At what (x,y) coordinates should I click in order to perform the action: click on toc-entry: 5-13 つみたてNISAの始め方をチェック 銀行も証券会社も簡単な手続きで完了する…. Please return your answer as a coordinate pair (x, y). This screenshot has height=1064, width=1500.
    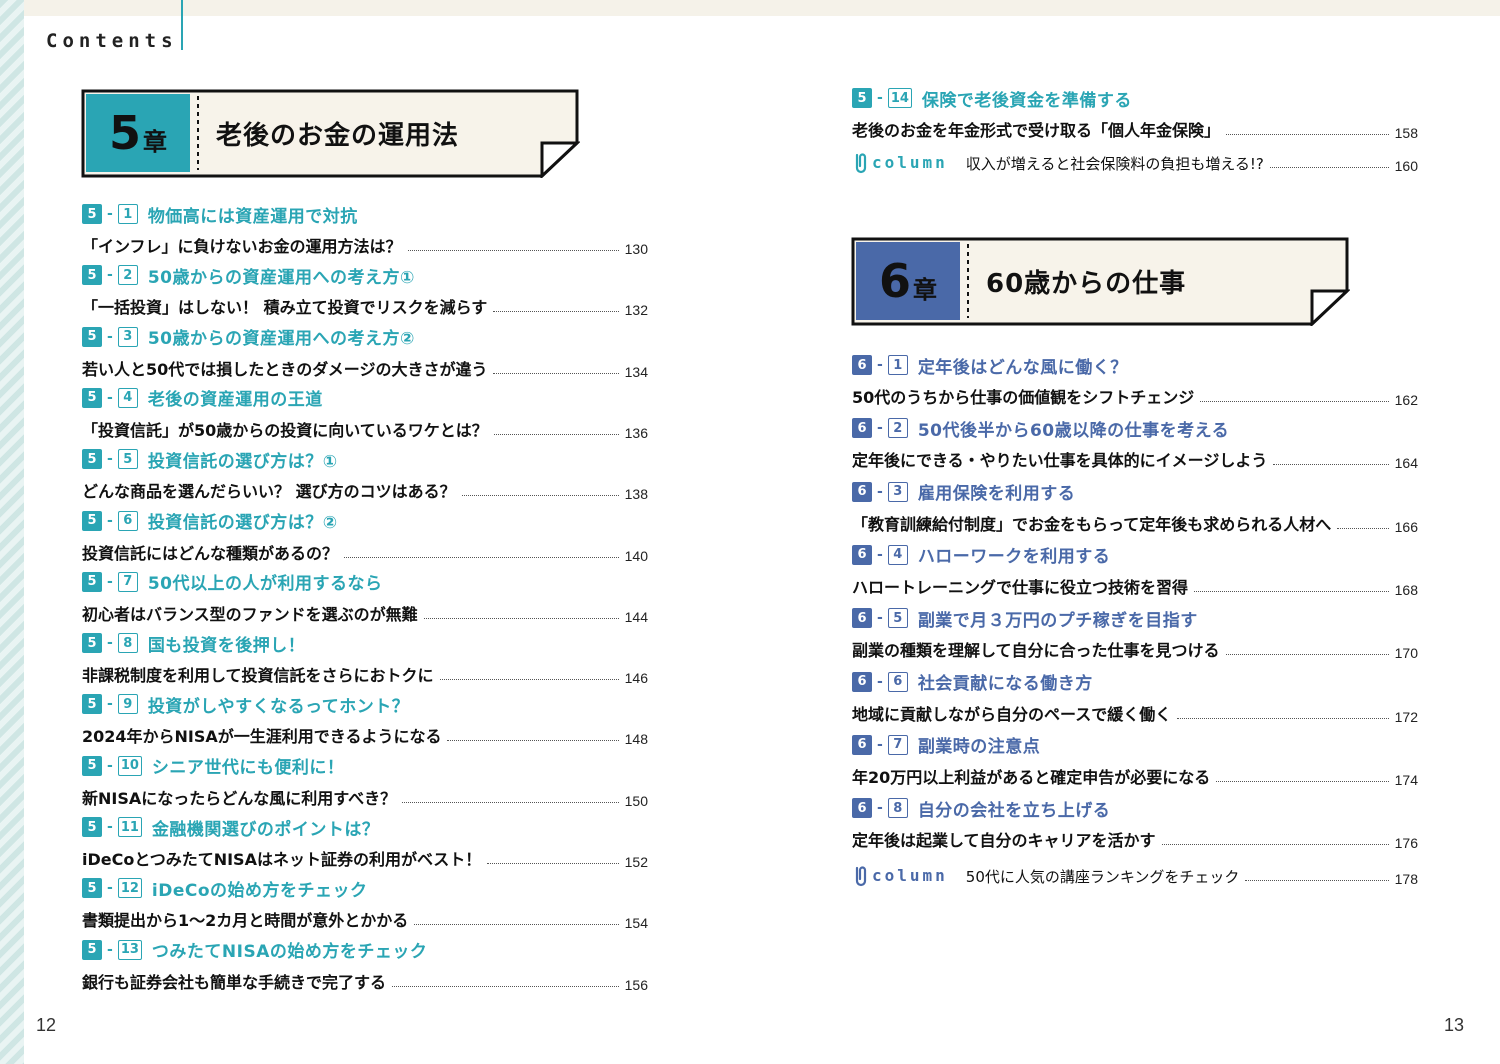
    Looking at the image, I should click on (365, 965).